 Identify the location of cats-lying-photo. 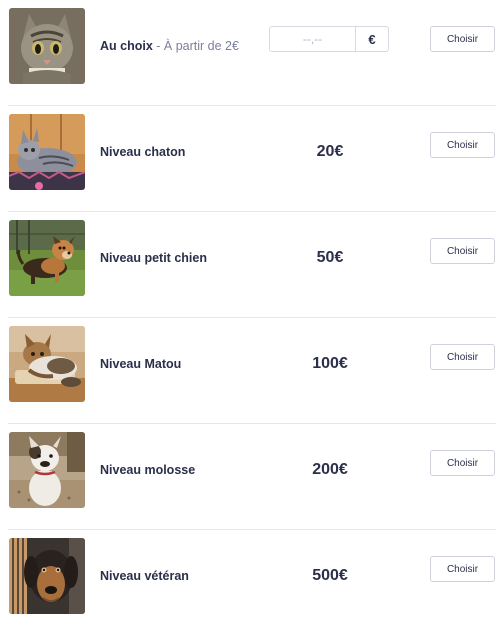
(47, 364).